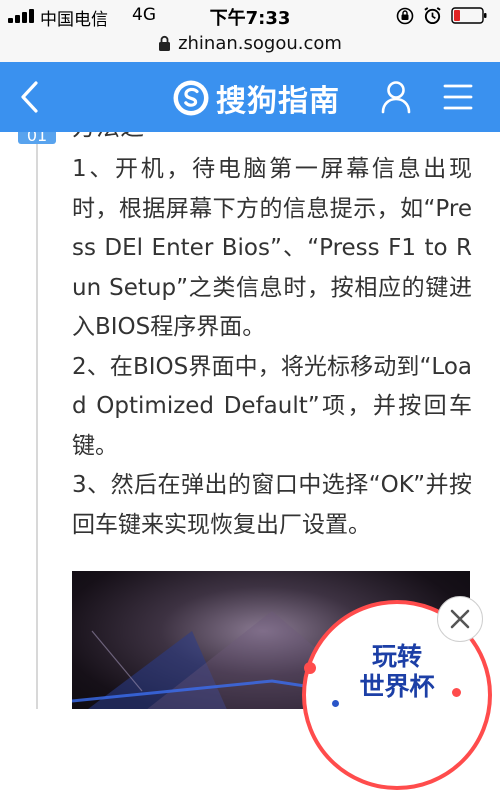 This screenshot has width=500, height=790. I want to click on site-logo: 搜狗指南, so click(256, 98).